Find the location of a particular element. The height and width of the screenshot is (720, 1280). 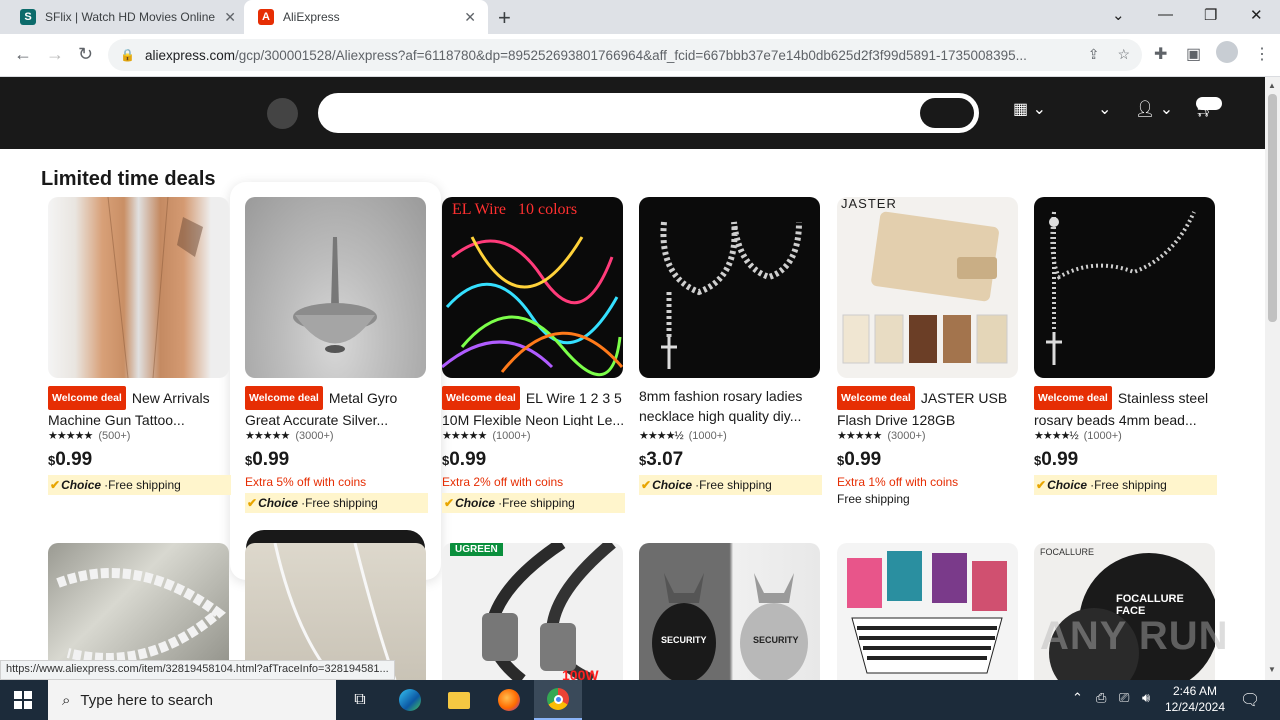

product-image-metal-gyro is located at coordinates (335, 287).